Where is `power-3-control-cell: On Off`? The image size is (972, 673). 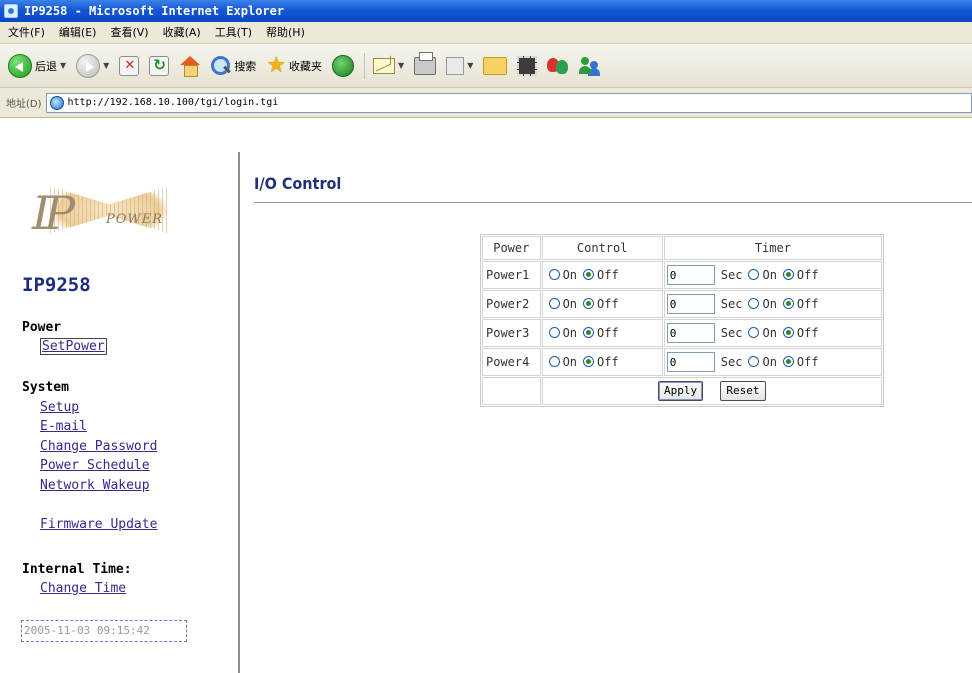
power-3-control-cell: On Off is located at coordinates (602, 333).